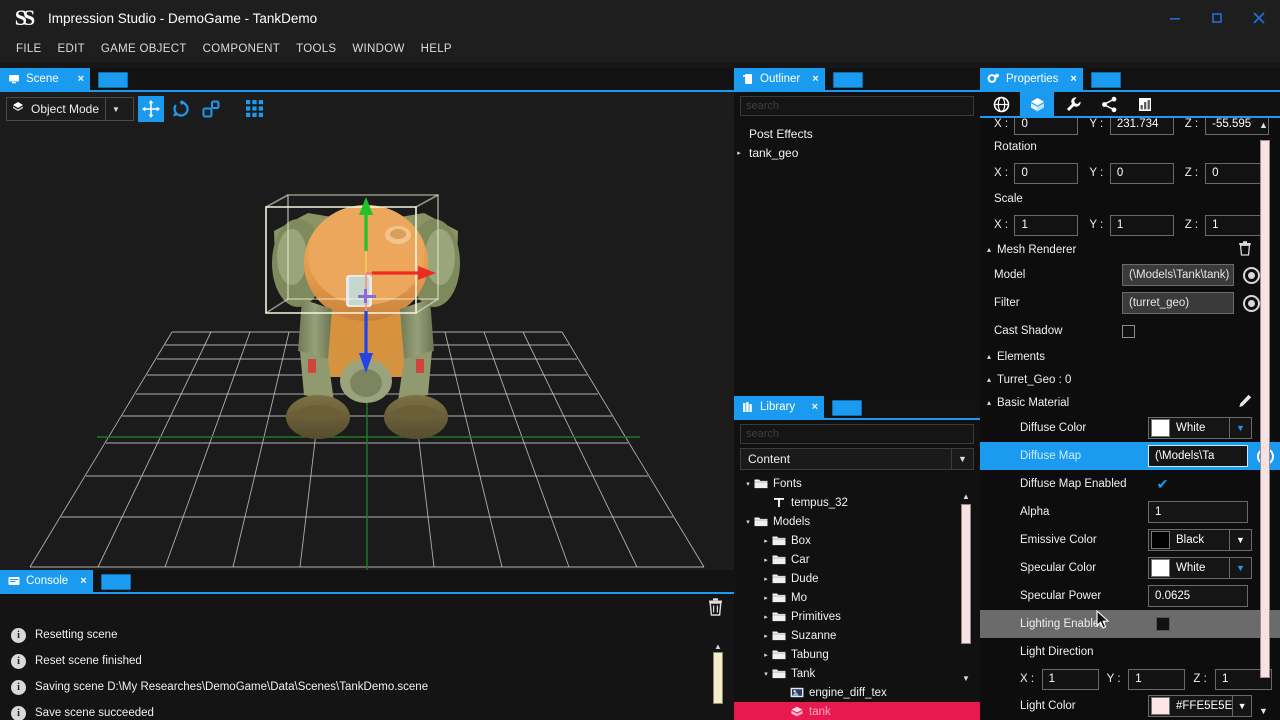 This screenshot has width=1280, height=720. I want to click on material-row-specular-color: Specular Color White ▼, so click(1130, 568).